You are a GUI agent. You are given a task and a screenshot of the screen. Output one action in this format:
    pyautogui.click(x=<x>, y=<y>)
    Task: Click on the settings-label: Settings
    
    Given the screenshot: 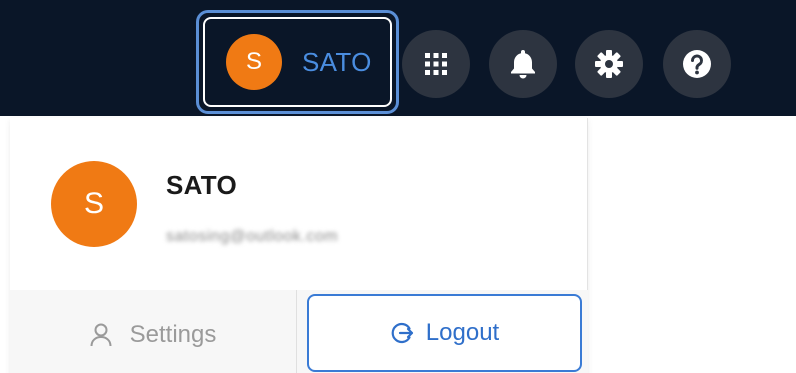 What is the action you would take?
    pyautogui.click(x=173, y=334)
    